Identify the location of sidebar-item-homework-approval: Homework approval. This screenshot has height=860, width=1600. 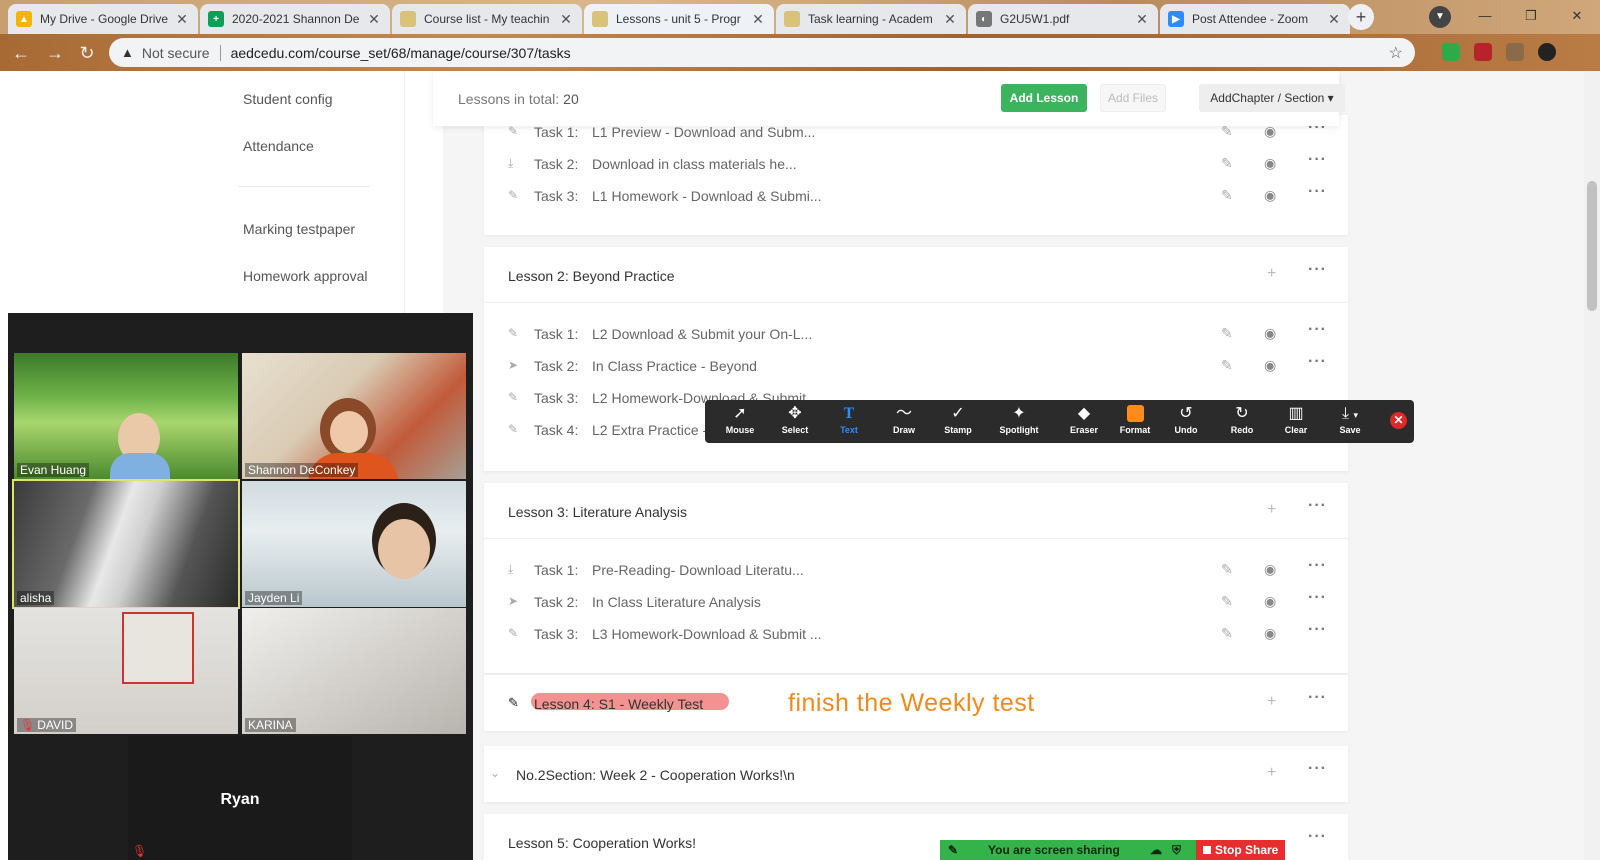
(305, 276).